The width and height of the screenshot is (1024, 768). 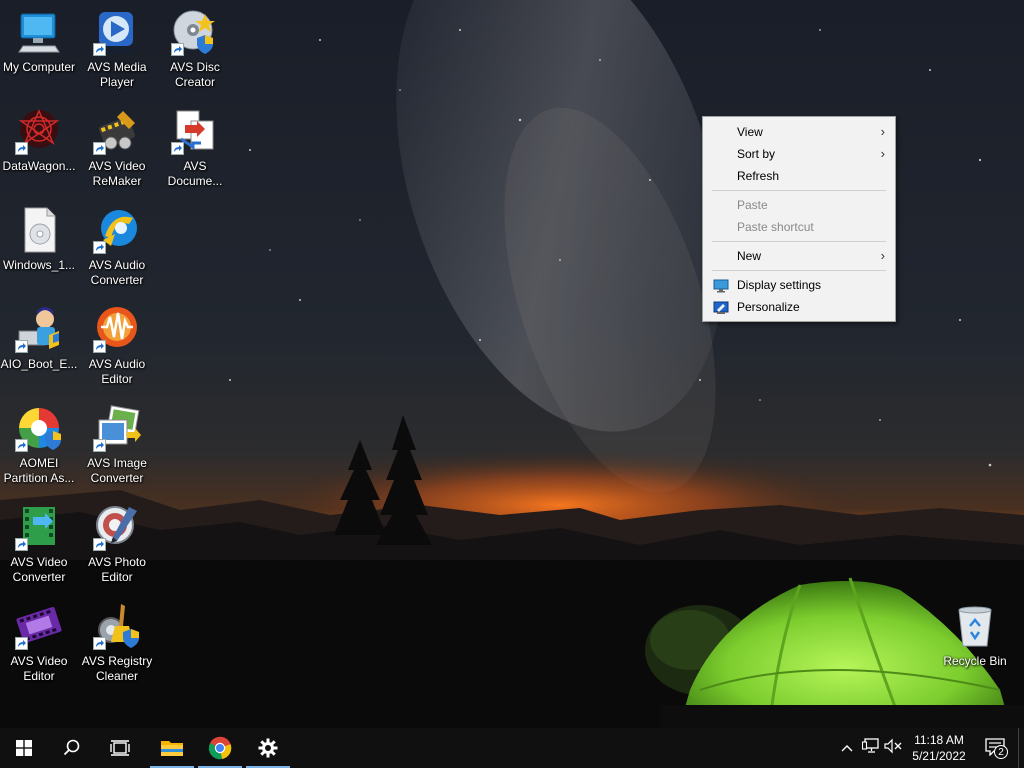 What do you see at coordinates (117, 74) in the screenshot?
I see `desktop-icon-label: AVS Media Player` at bounding box center [117, 74].